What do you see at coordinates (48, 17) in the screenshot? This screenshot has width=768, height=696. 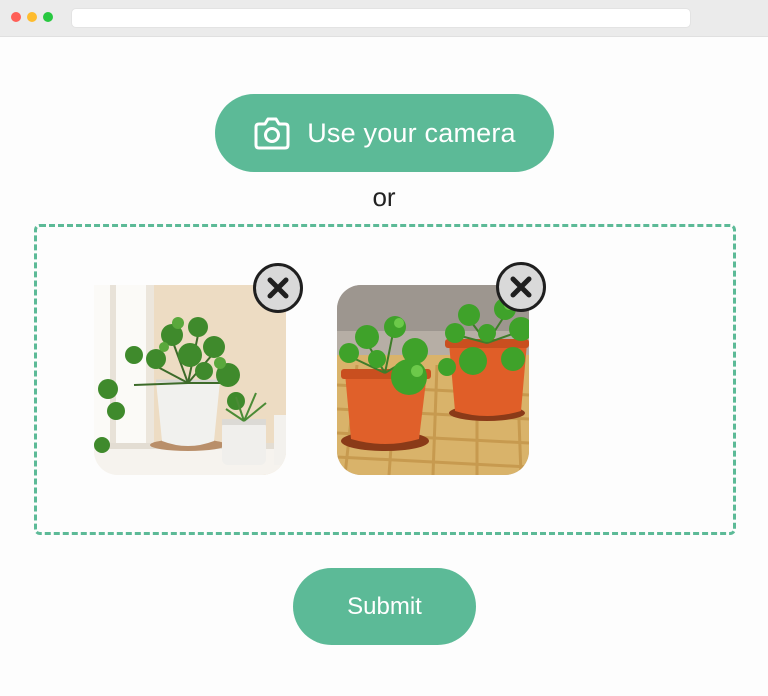 I see `maximize-window-button` at bounding box center [48, 17].